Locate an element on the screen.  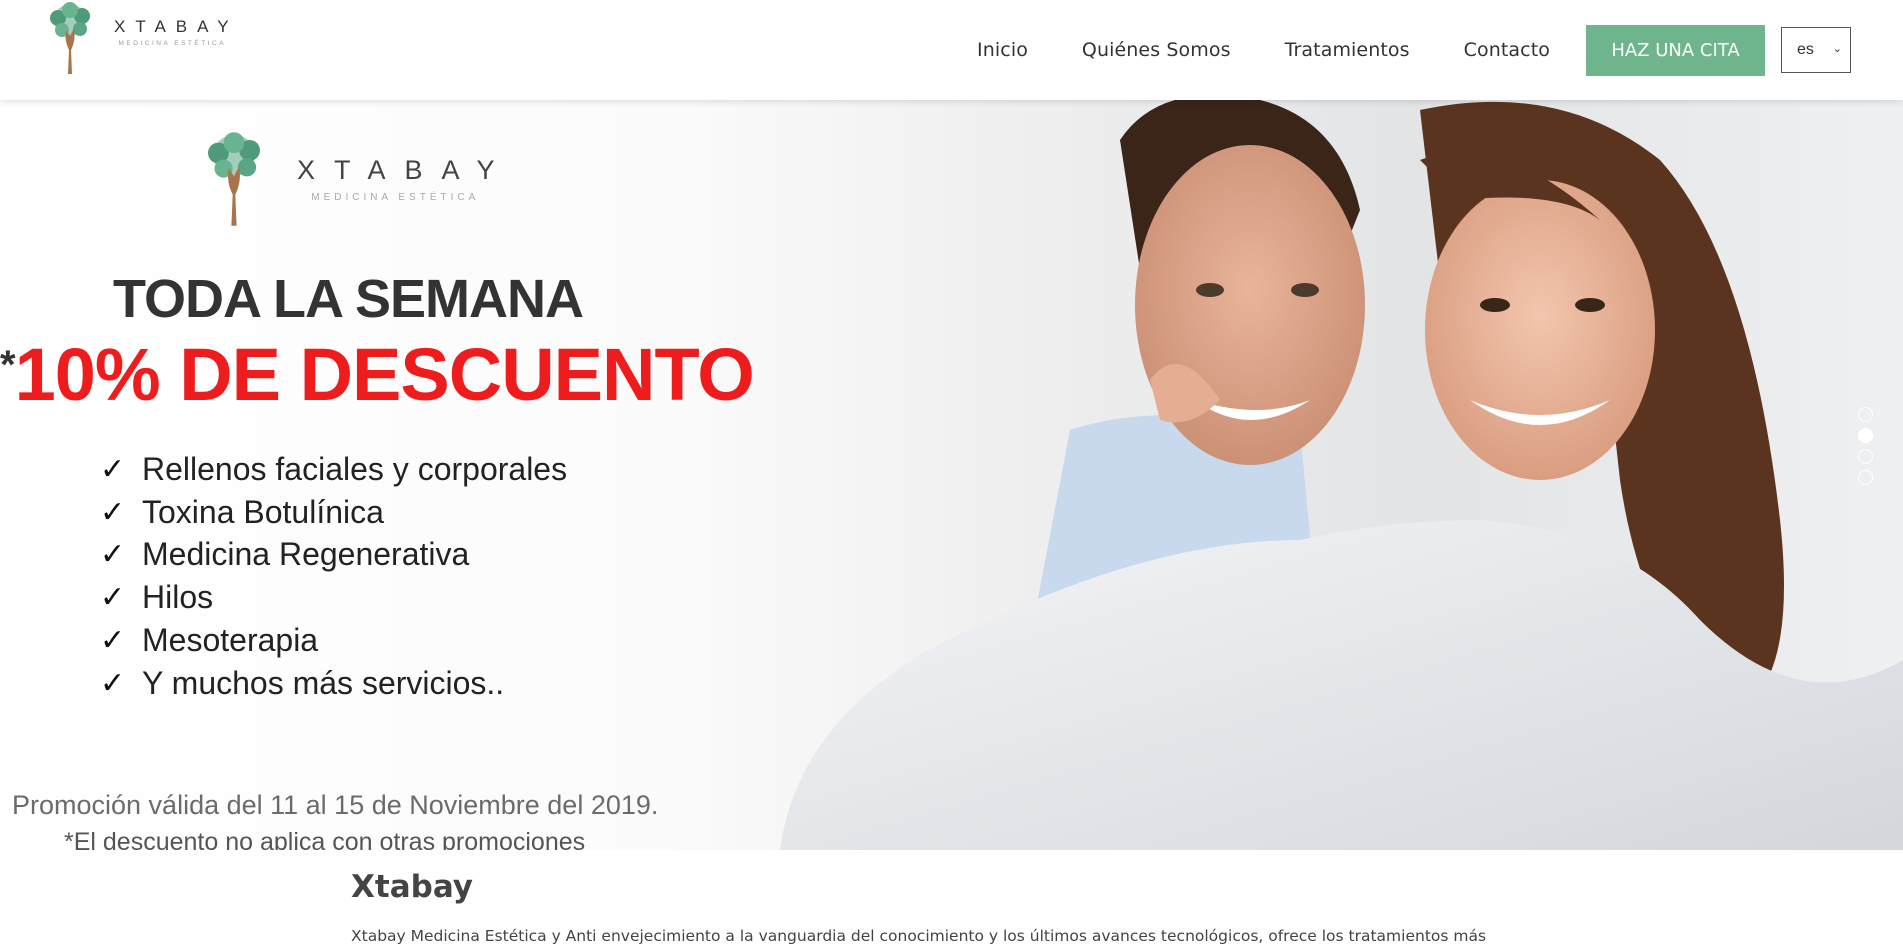
nav-item-quienes-somos: Quiénes Somos is located at coordinates (1156, 50).